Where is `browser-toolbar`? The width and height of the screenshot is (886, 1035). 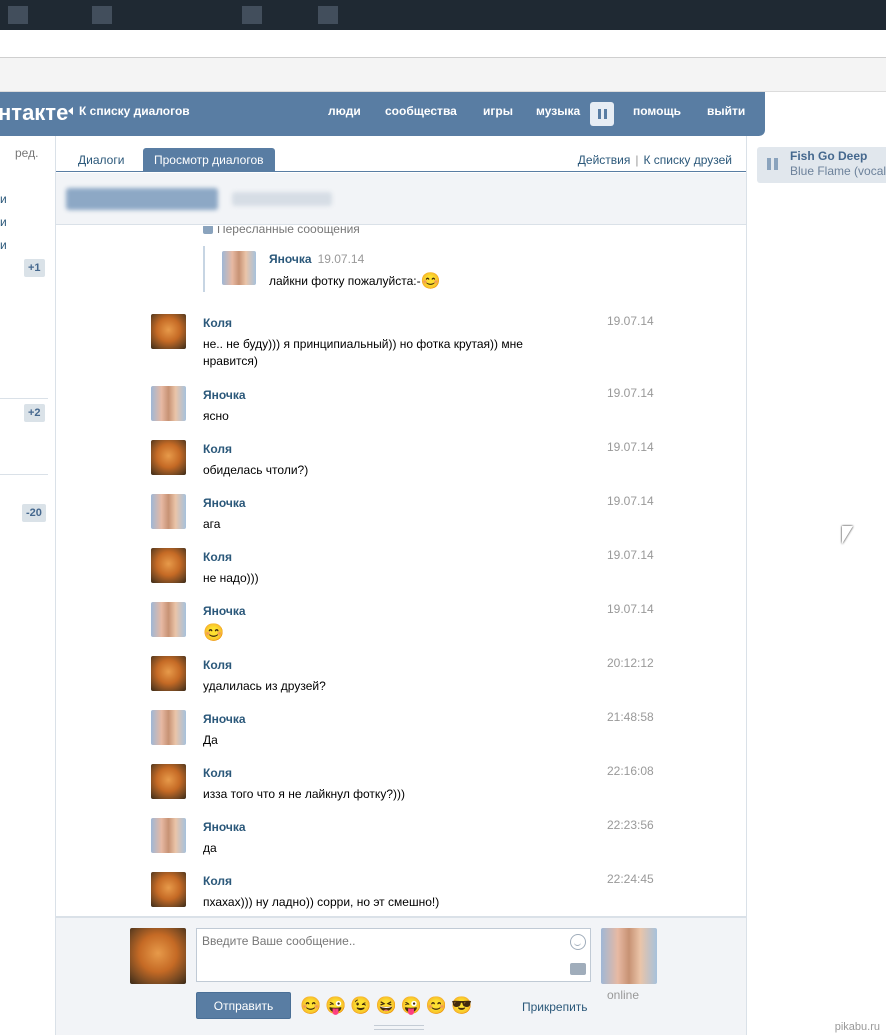 browser-toolbar is located at coordinates (443, 75).